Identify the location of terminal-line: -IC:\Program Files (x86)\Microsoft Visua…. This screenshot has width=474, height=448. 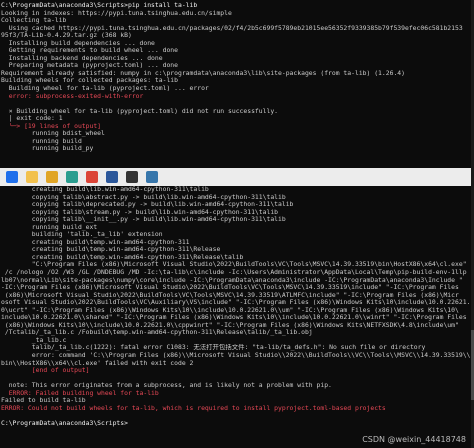
(230, 288).